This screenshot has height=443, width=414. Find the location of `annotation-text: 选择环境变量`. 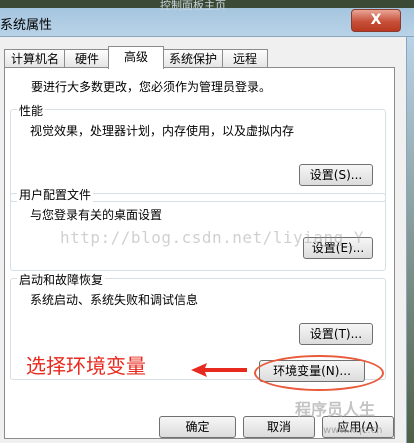

annotation-text: 选择环境变量 is located at coordinates (86, 366).